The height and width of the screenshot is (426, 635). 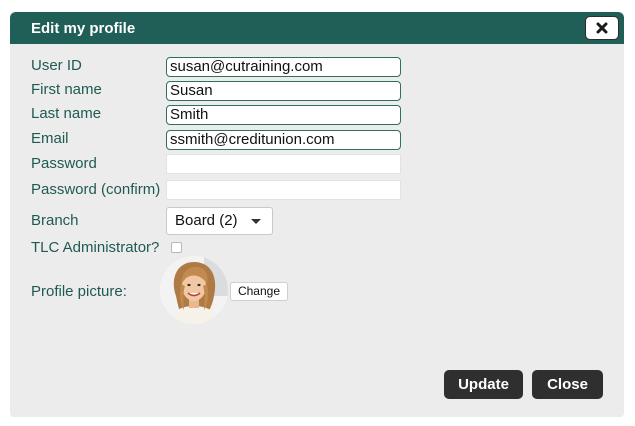 What do you see at coordinates (66, 113) in the screenshot?
I see `last-name-label: Last name` at bounding box center [66, 113].